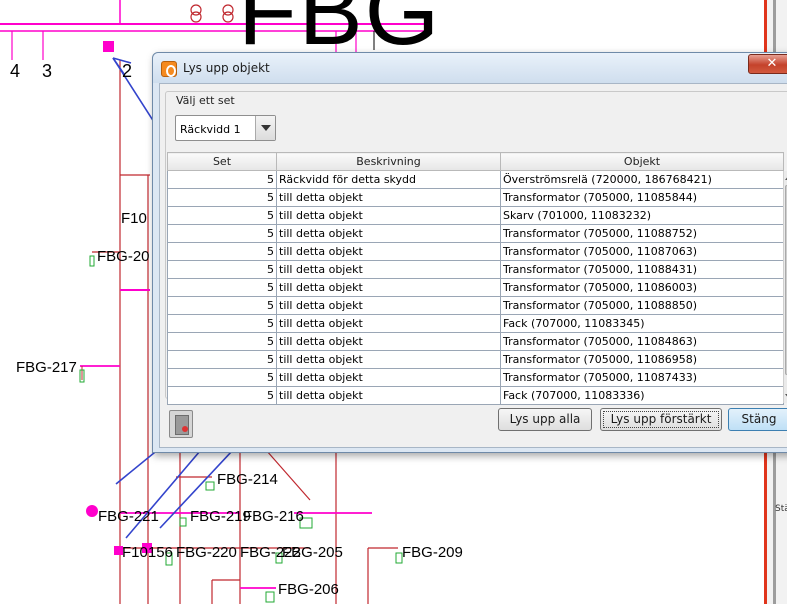 The height and width of the screenshot is (604, 787). I want to click on node-label: FBG-216, so click(273, 516).